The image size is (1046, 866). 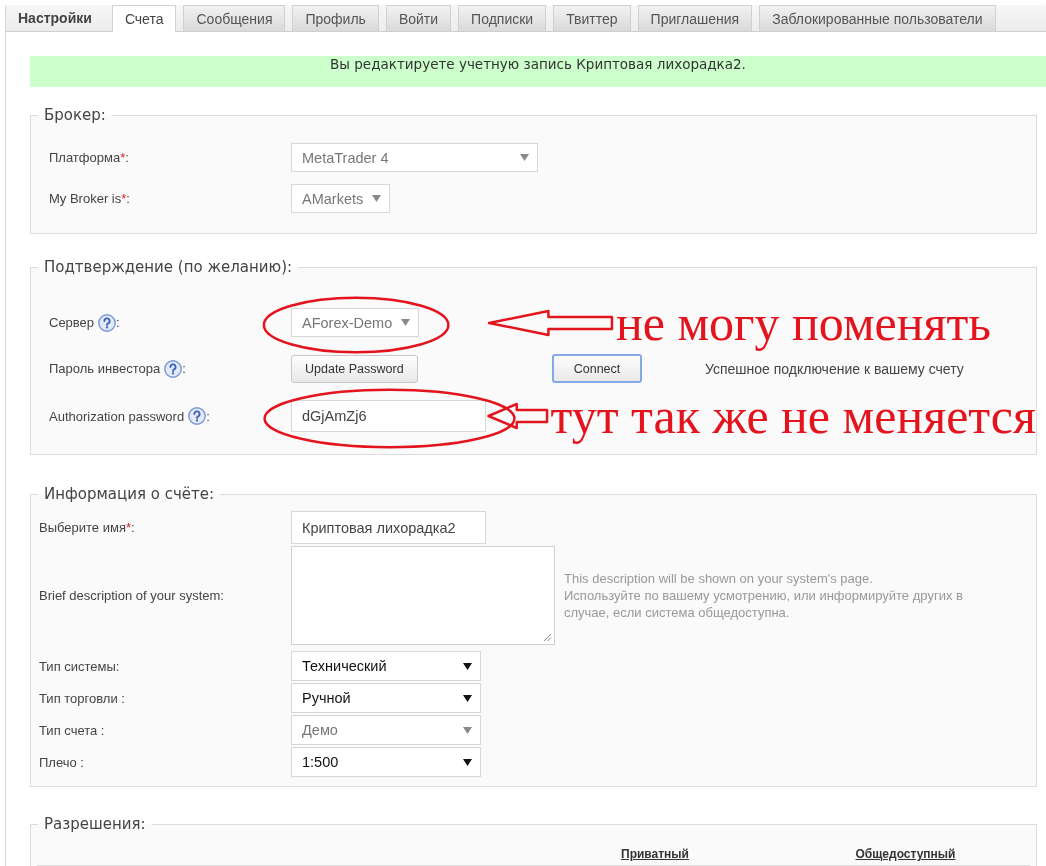 I want to click on annotation-text: не могу поменять, so click(x=804, y=322).